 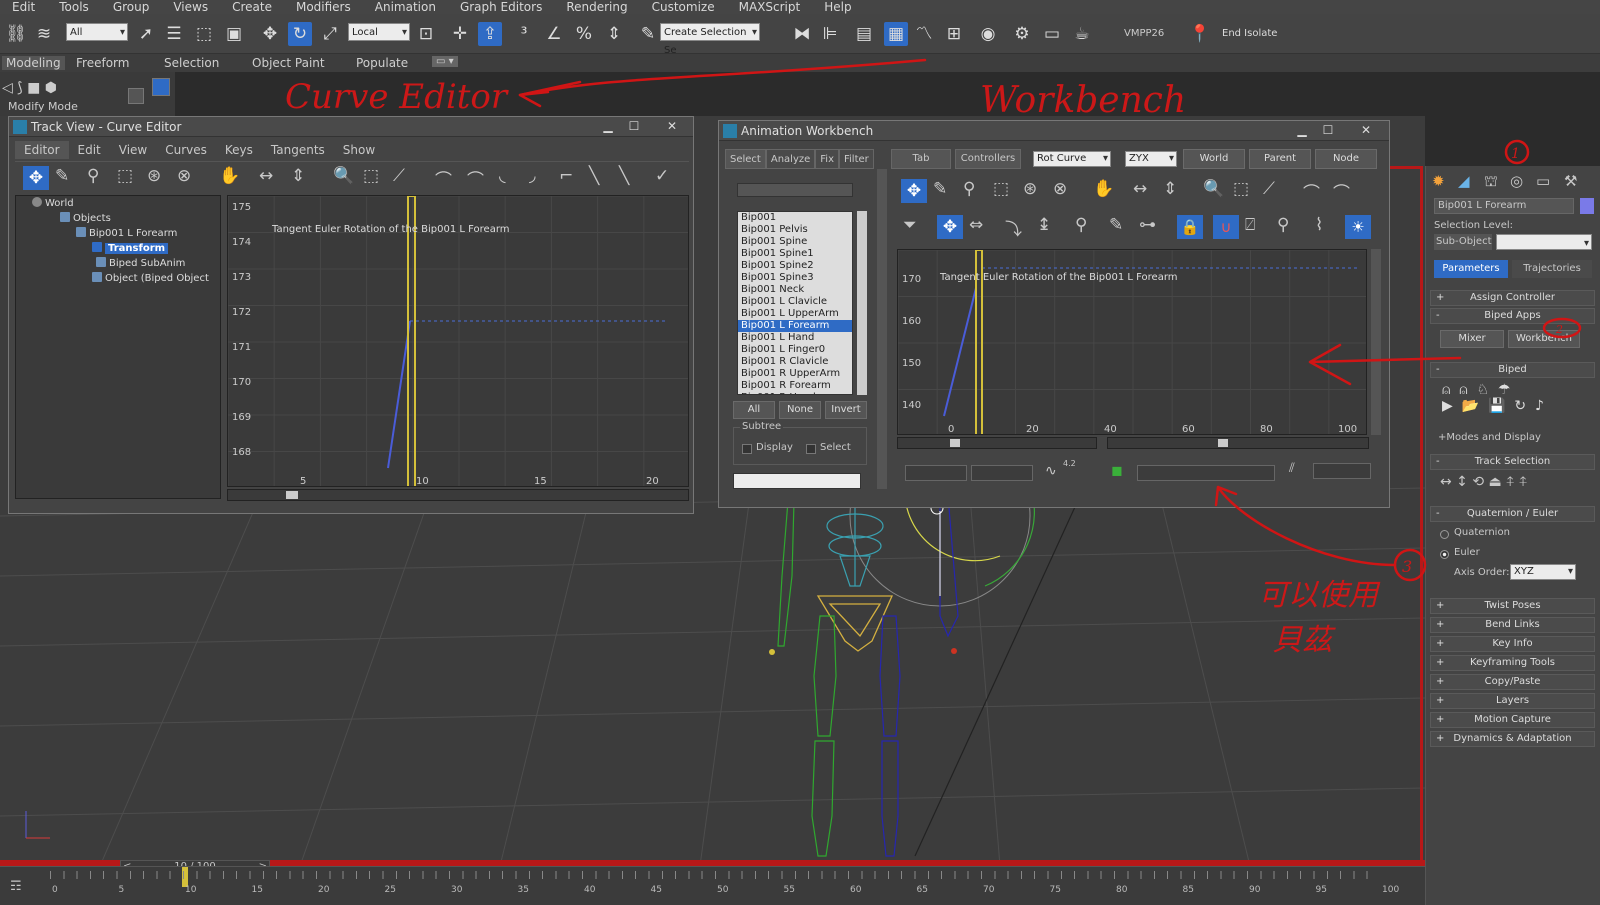 I want to click on bone-list-item: Bip001 Spine3, so click(x=795, y=278).